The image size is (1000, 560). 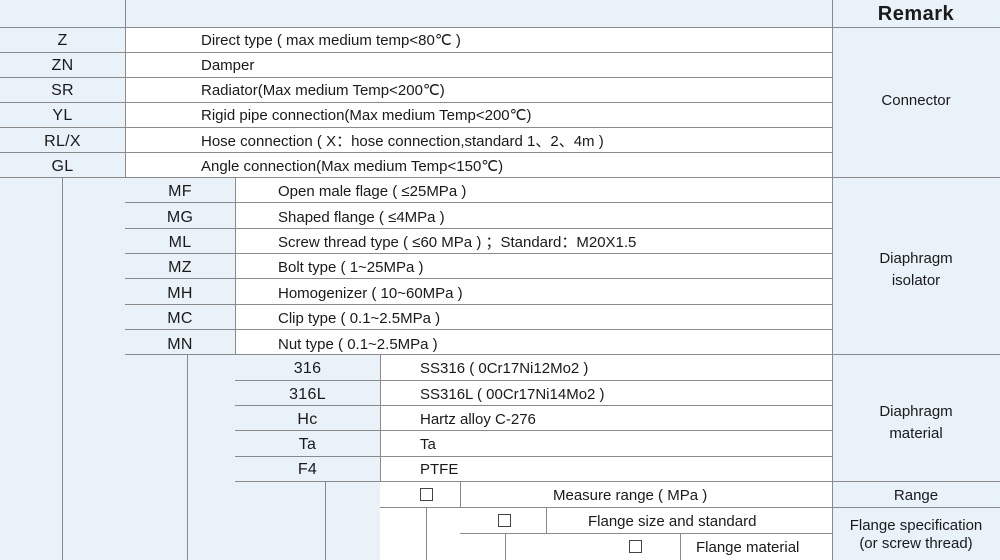 What do you see at coordinates (352, 166) in the screenshot?
I see `desc-angle-connection: Angle connection(Max medium Temp<150℃)` at bounding box center [352, 166].